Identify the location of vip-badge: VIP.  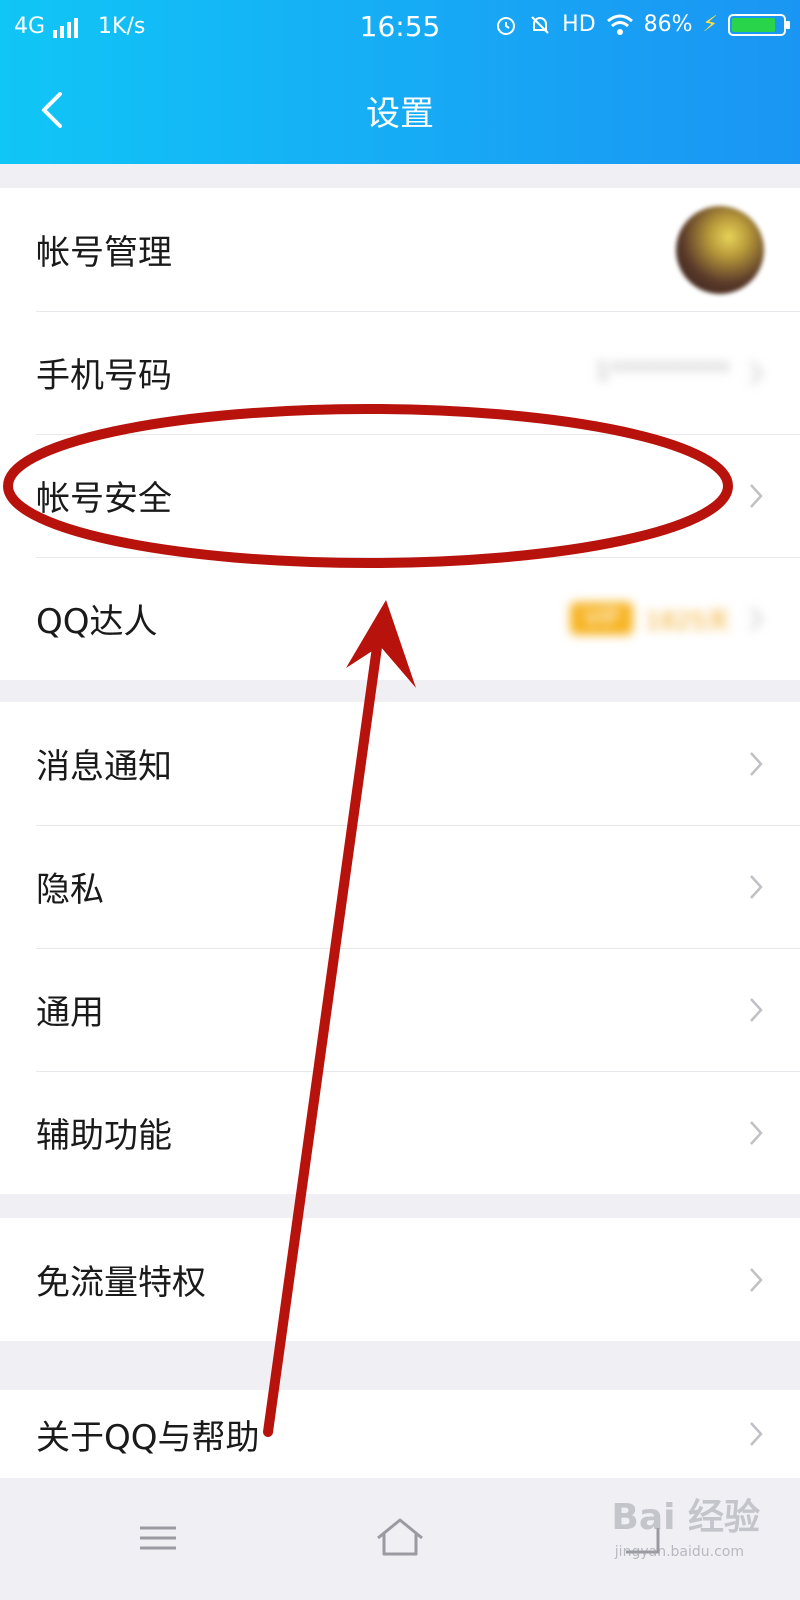
(601, 618).